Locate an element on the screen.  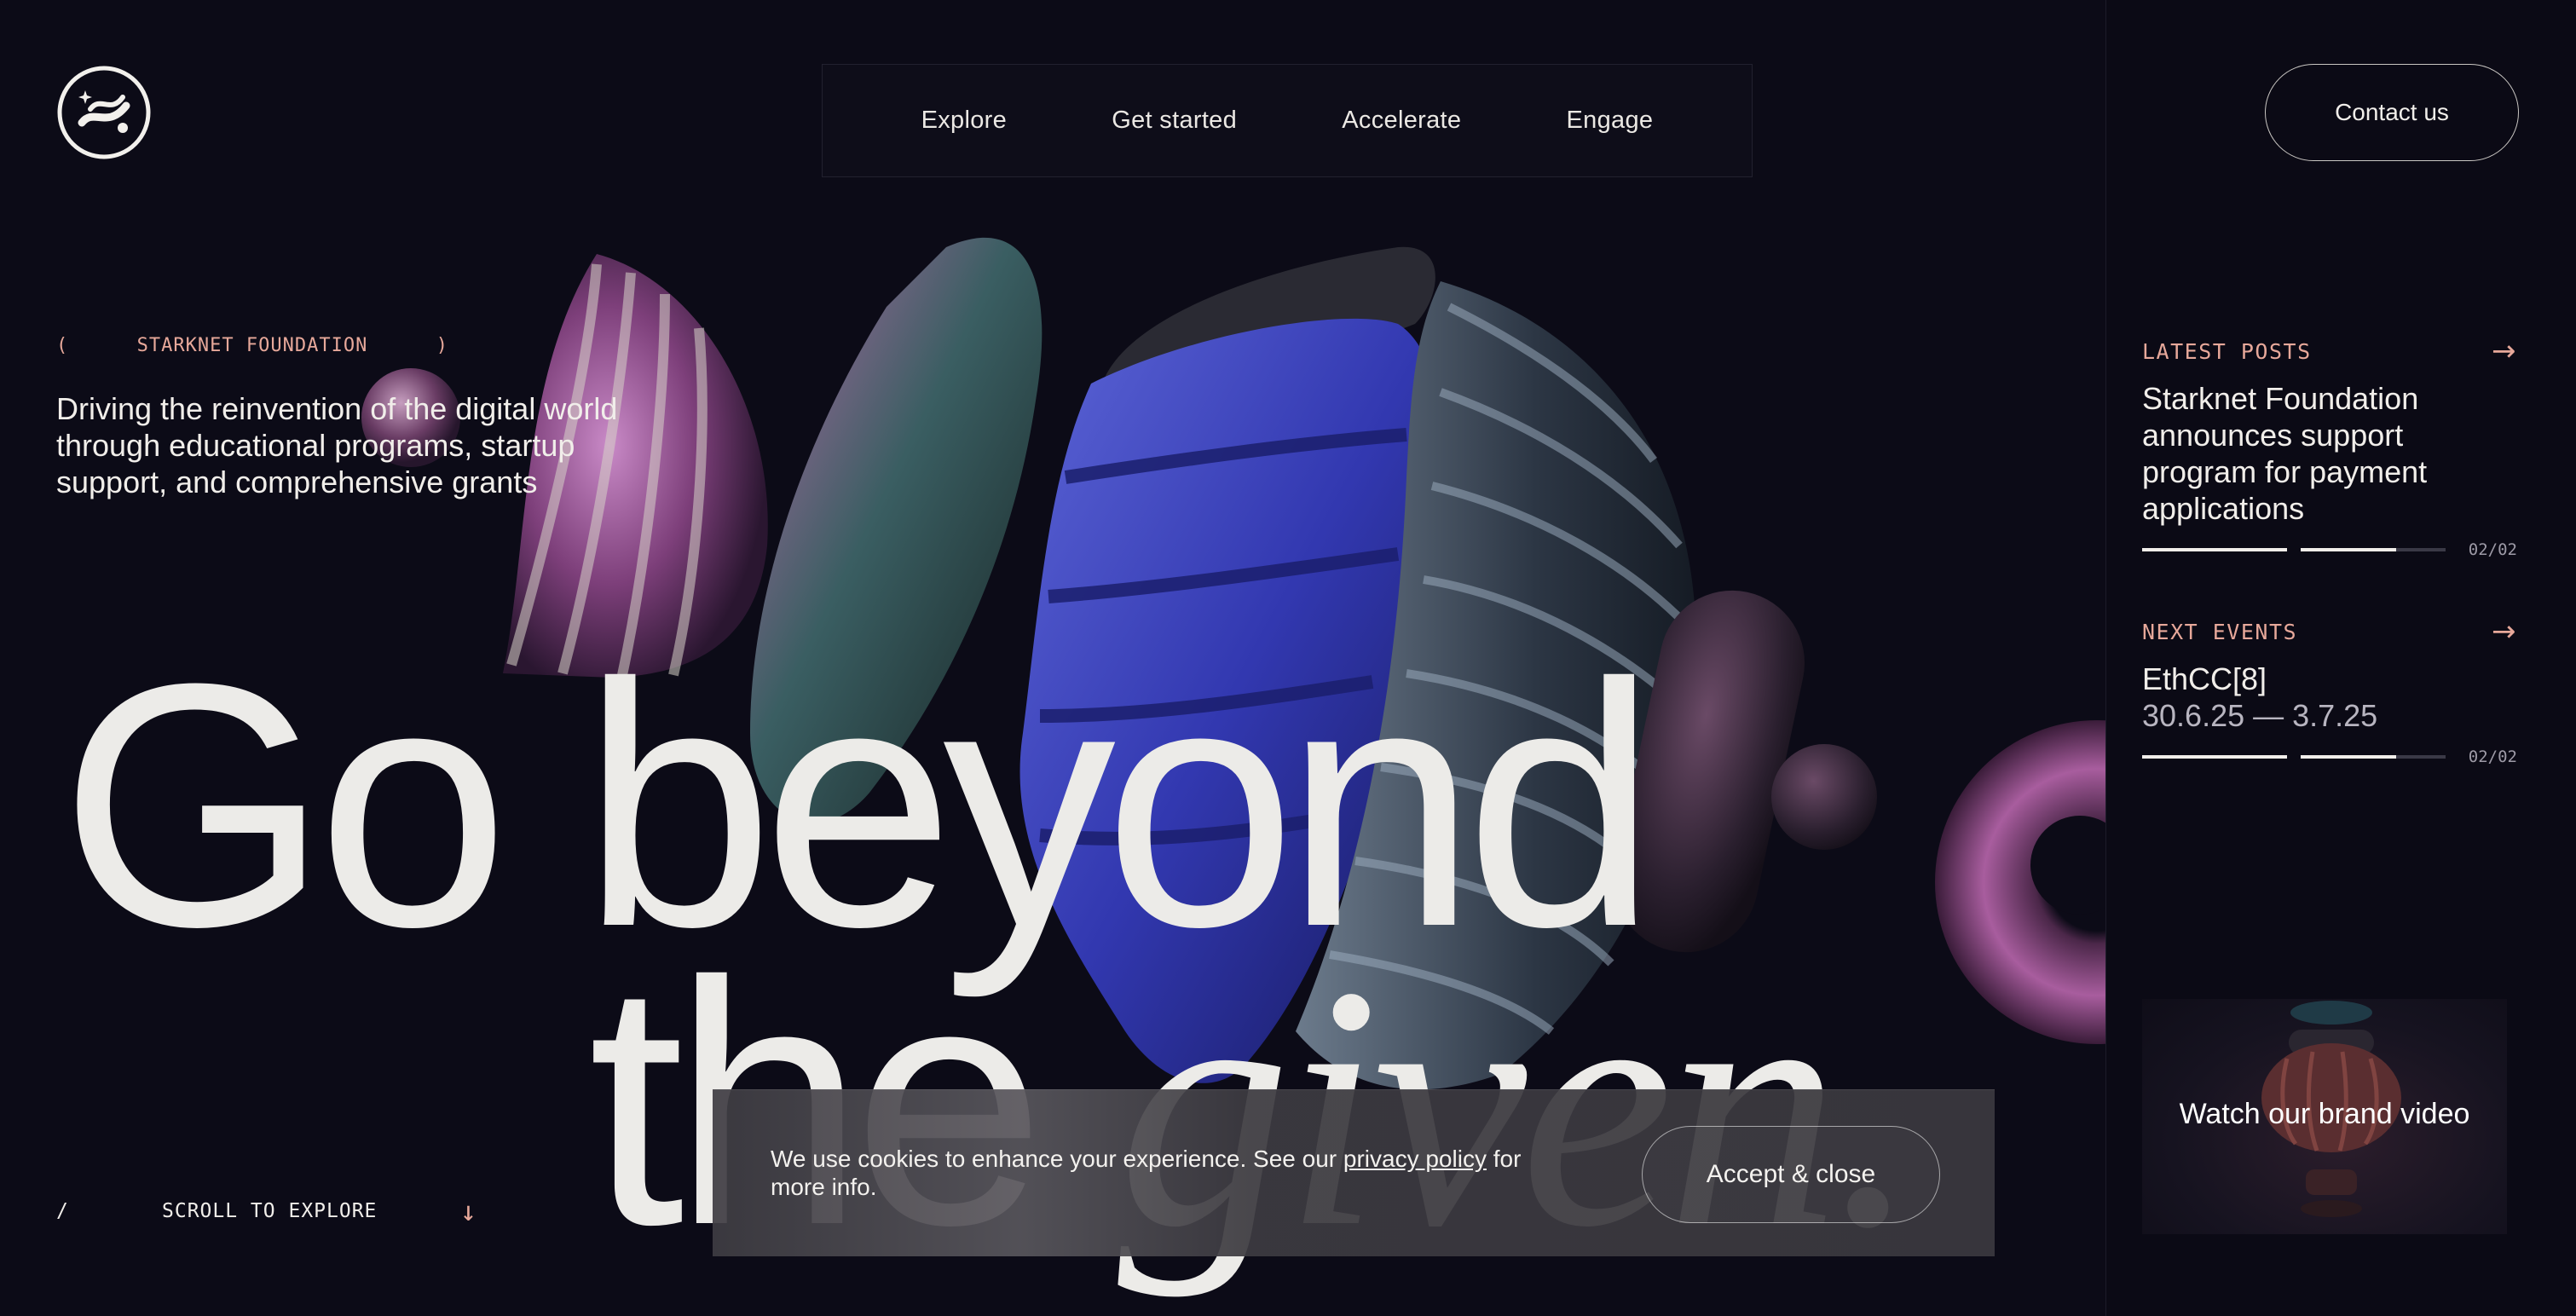
nav-engage: Engage is located at coordinates (1610, 121).